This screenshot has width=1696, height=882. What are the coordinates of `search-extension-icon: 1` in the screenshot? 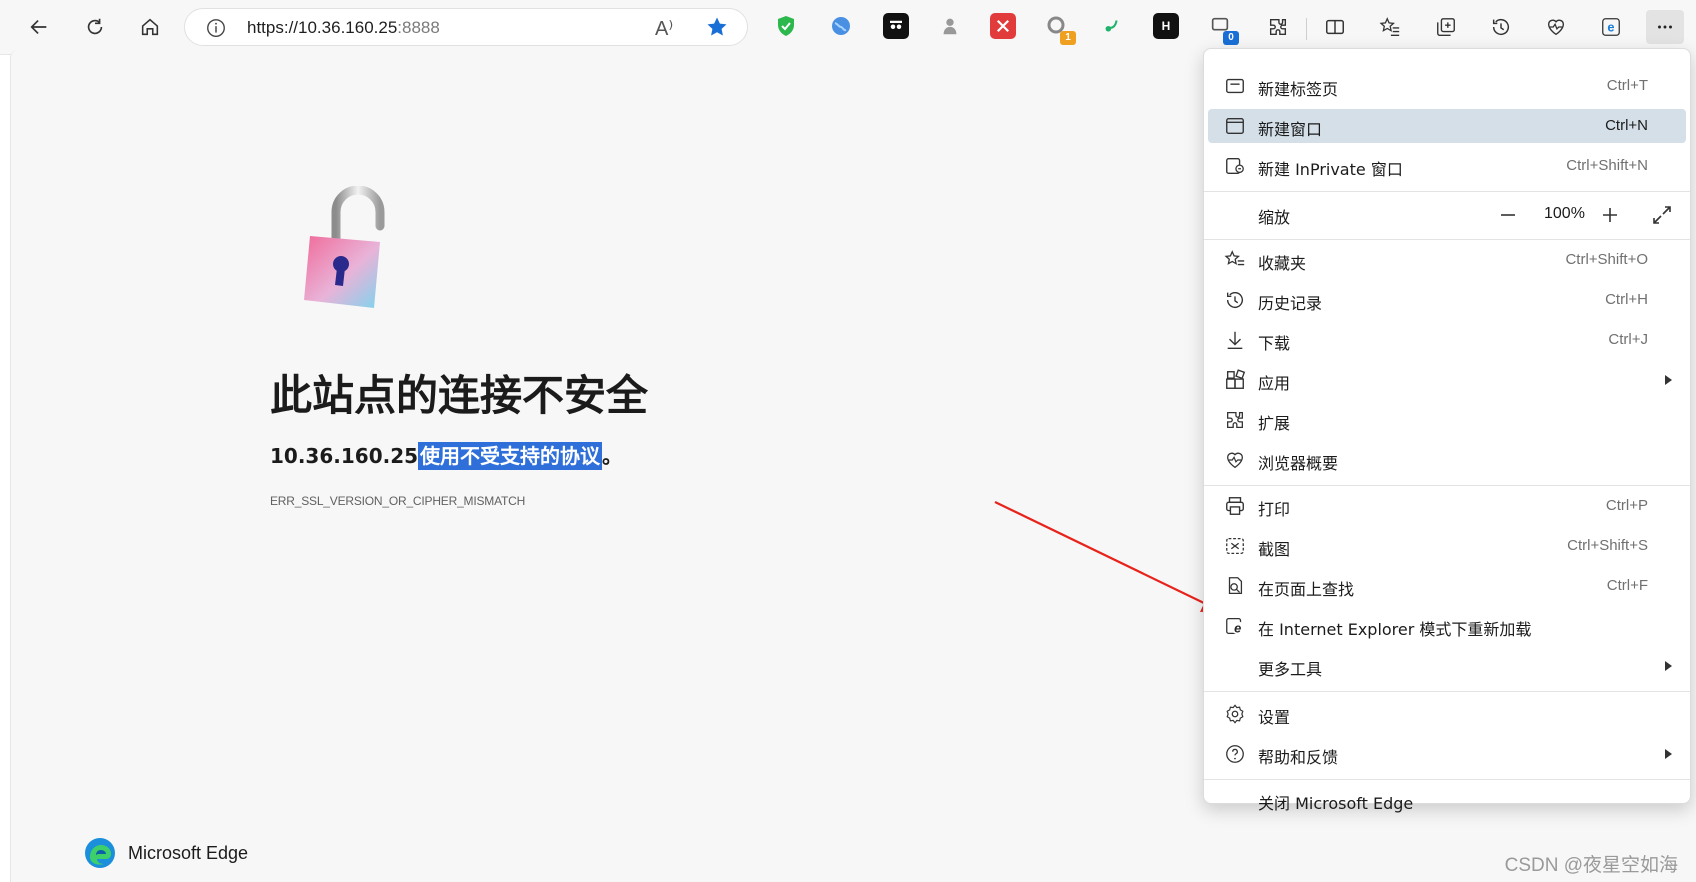 It's located at (1060, 29).